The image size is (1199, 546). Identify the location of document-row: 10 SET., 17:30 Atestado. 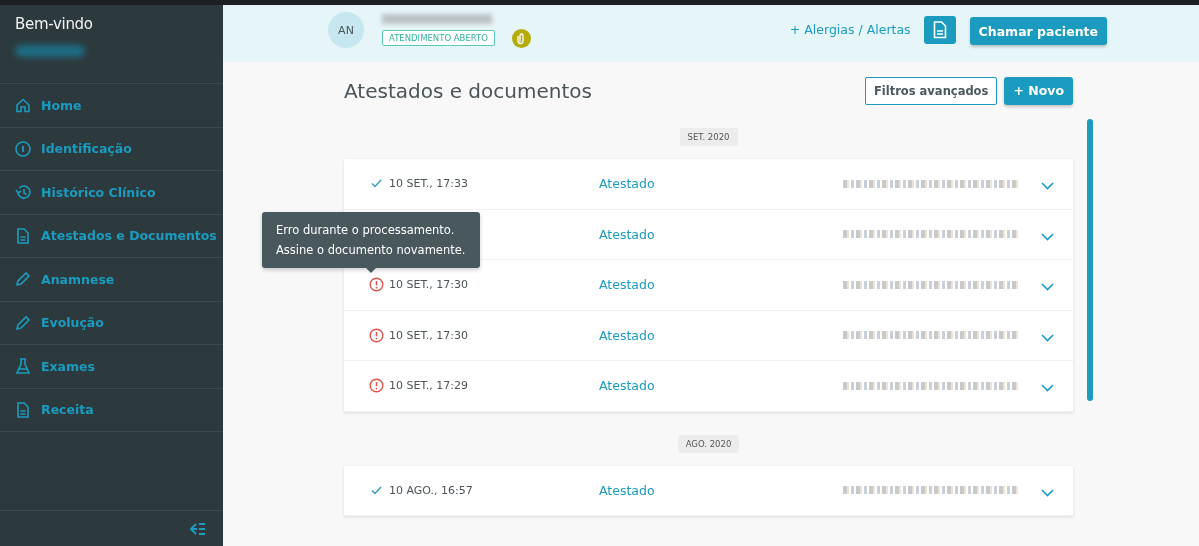
(708, 335).